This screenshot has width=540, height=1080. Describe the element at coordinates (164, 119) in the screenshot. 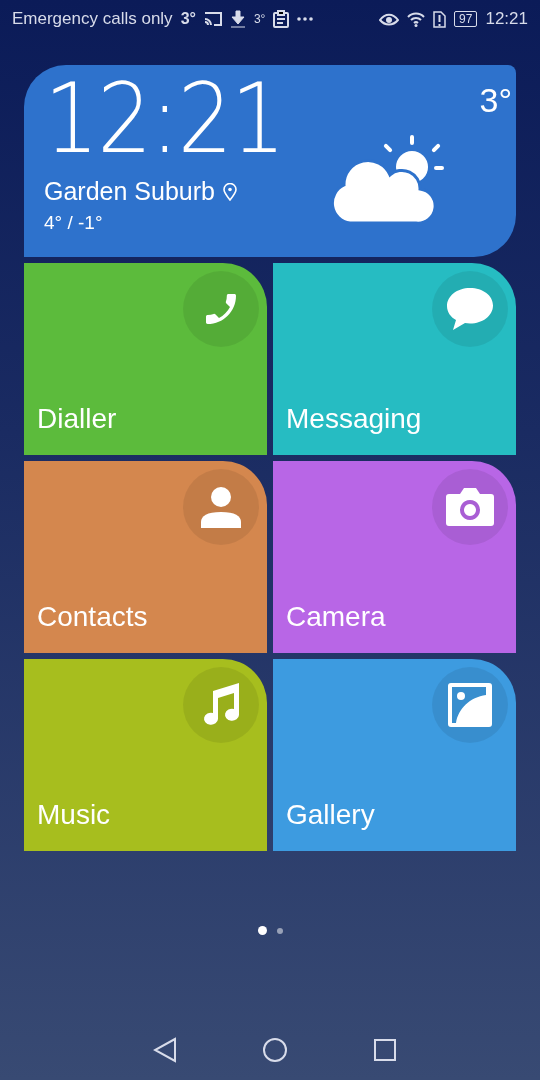

I see `clock-time: 12:21` at that location.